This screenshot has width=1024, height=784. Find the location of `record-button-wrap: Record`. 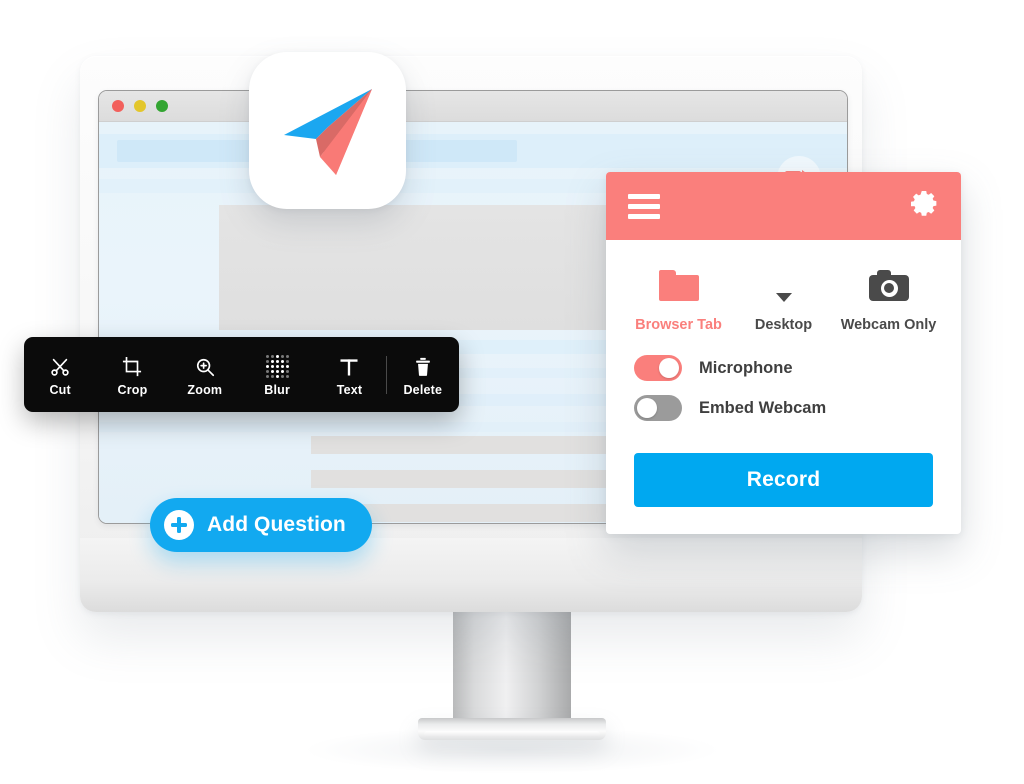

record-button-wrap: Record is located at coordinates (783, 471).